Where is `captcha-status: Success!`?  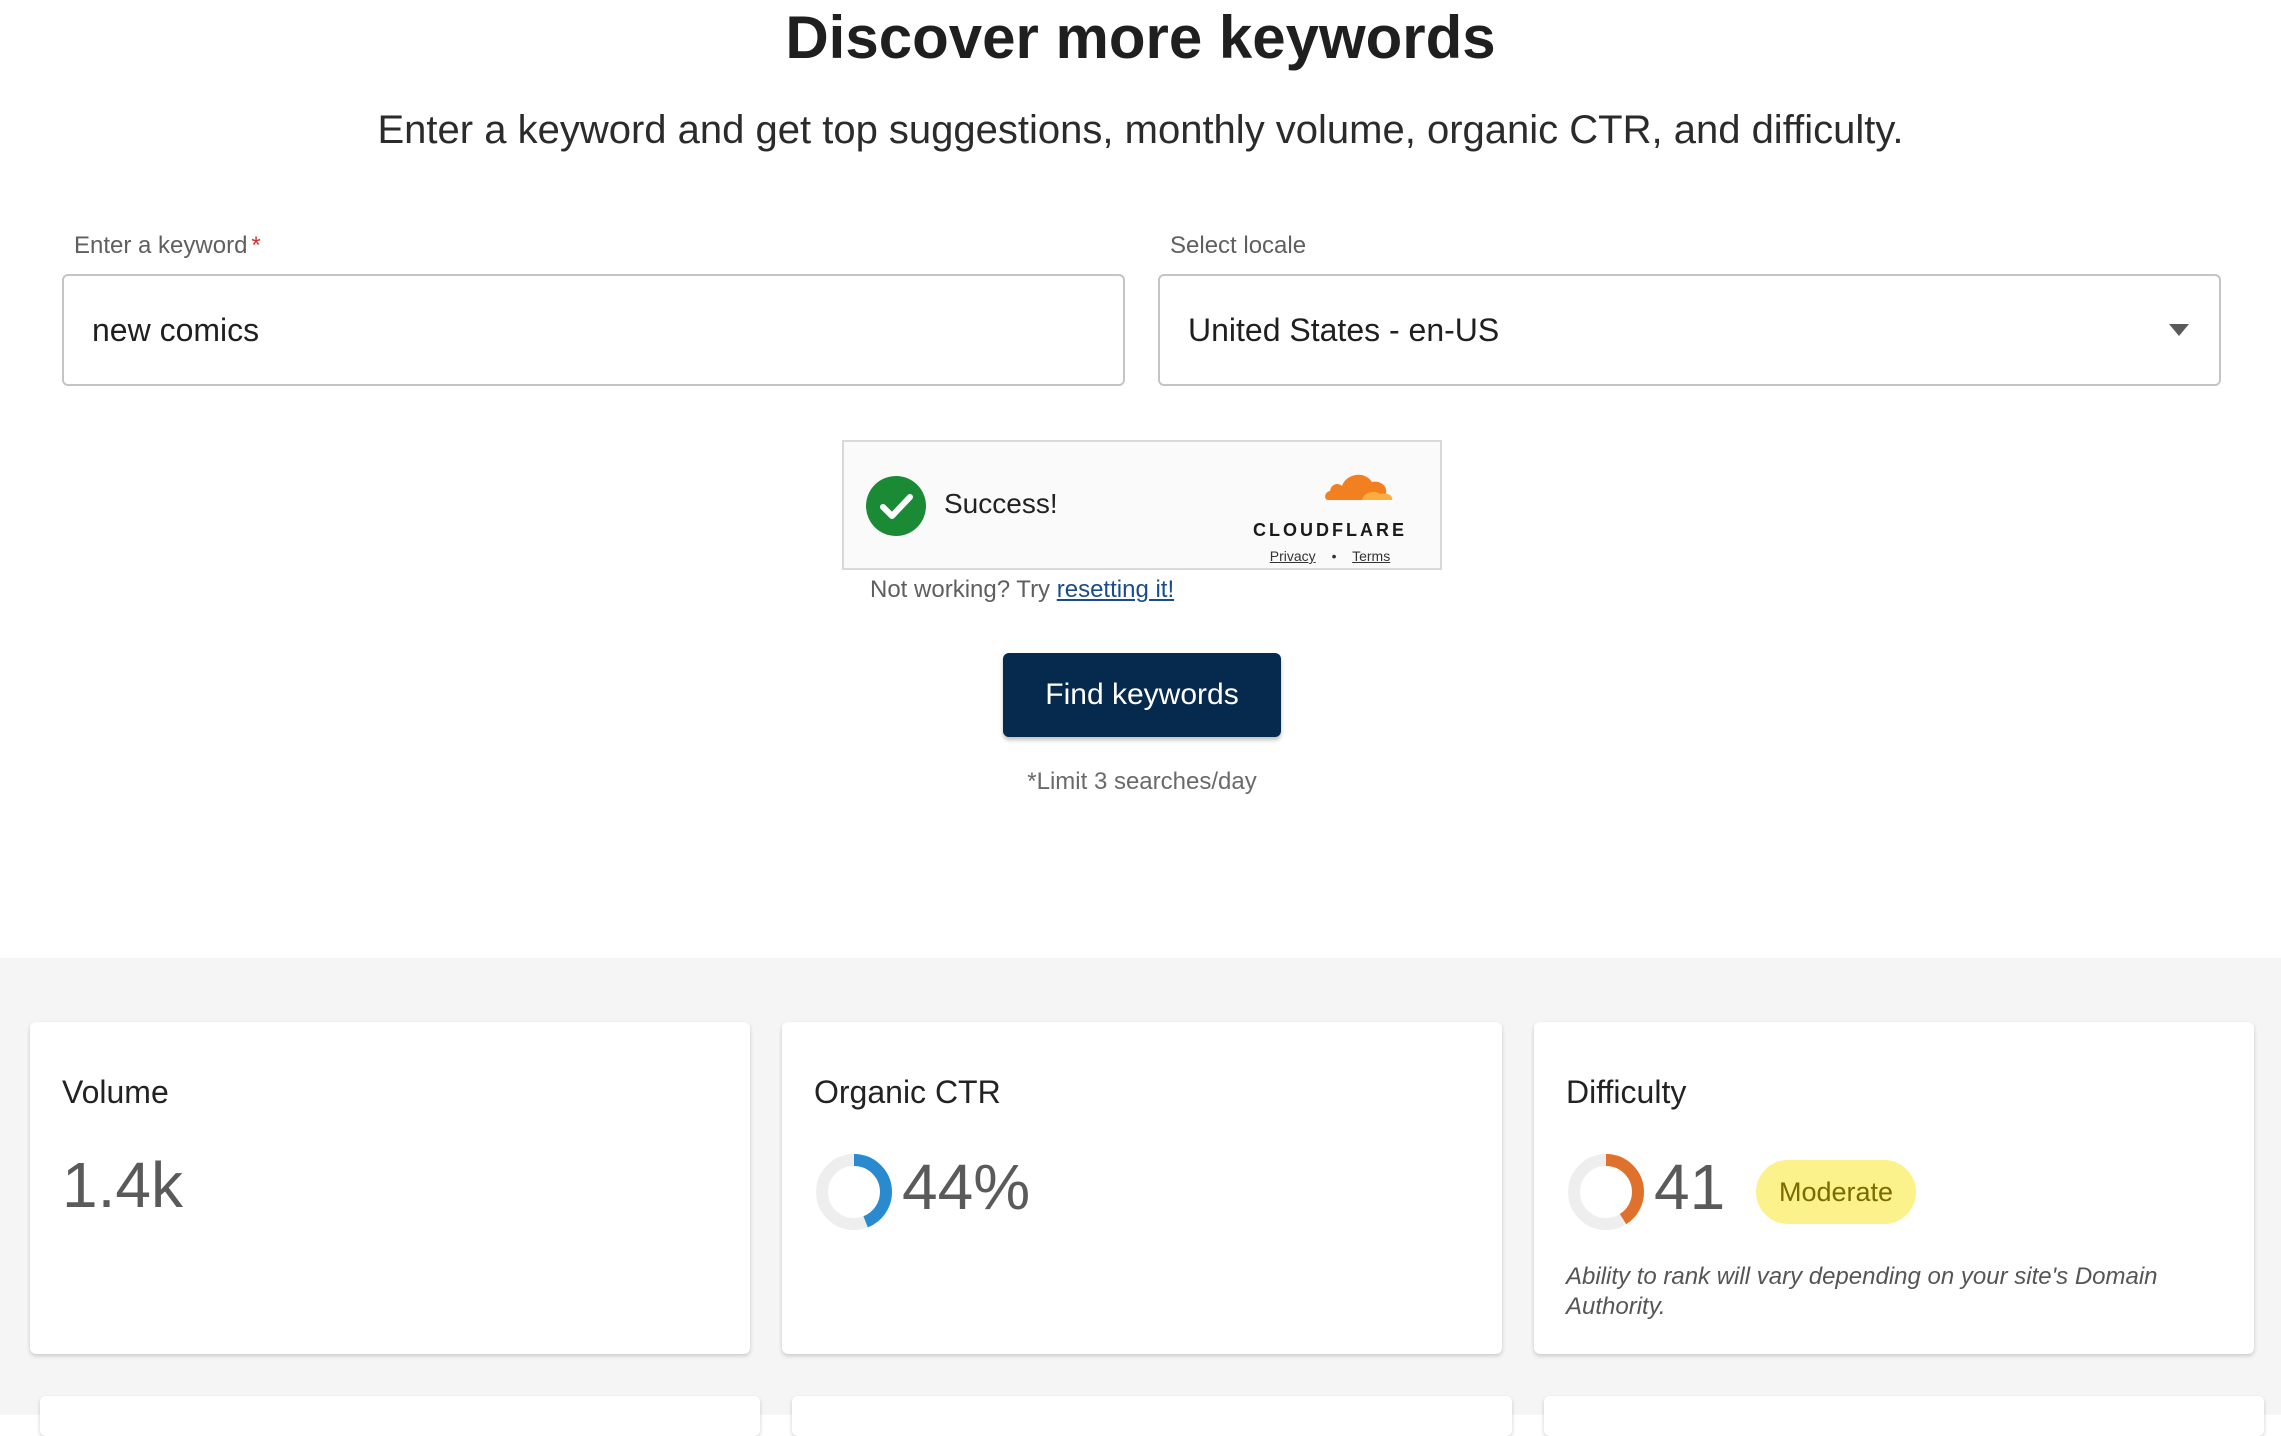 captcha-status: Success! is located at coordinates (1001, 503).